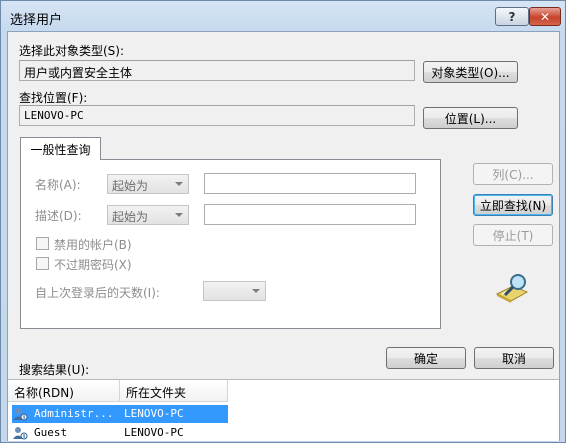  What do you see at coordinates (514, 358) in the screenshot?
I see `cancel-button: 取消` at bounding box center [514, 358].